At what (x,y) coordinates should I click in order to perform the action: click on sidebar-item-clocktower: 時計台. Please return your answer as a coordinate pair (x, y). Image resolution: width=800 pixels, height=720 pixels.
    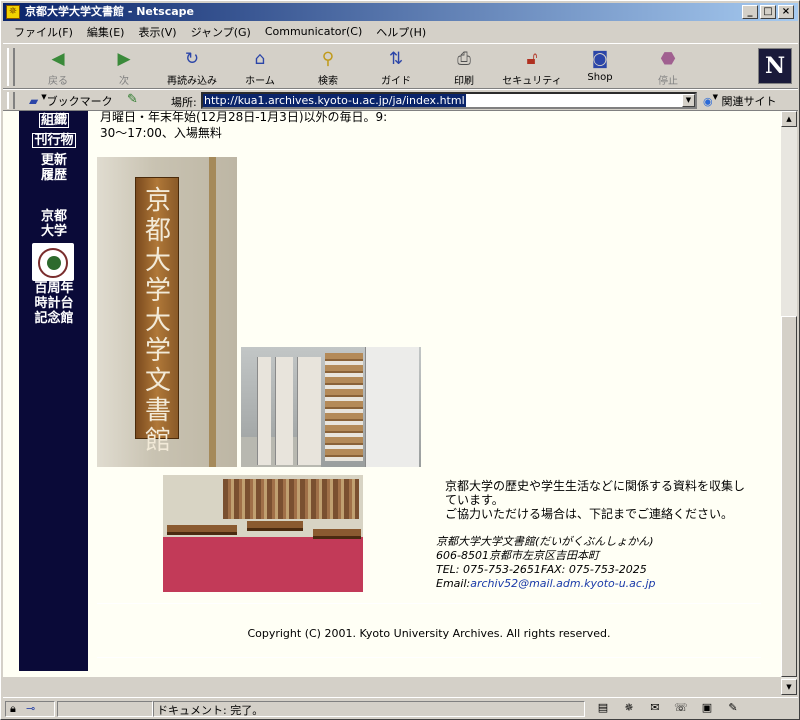
    Looking at the image, I should click on (54, 303).